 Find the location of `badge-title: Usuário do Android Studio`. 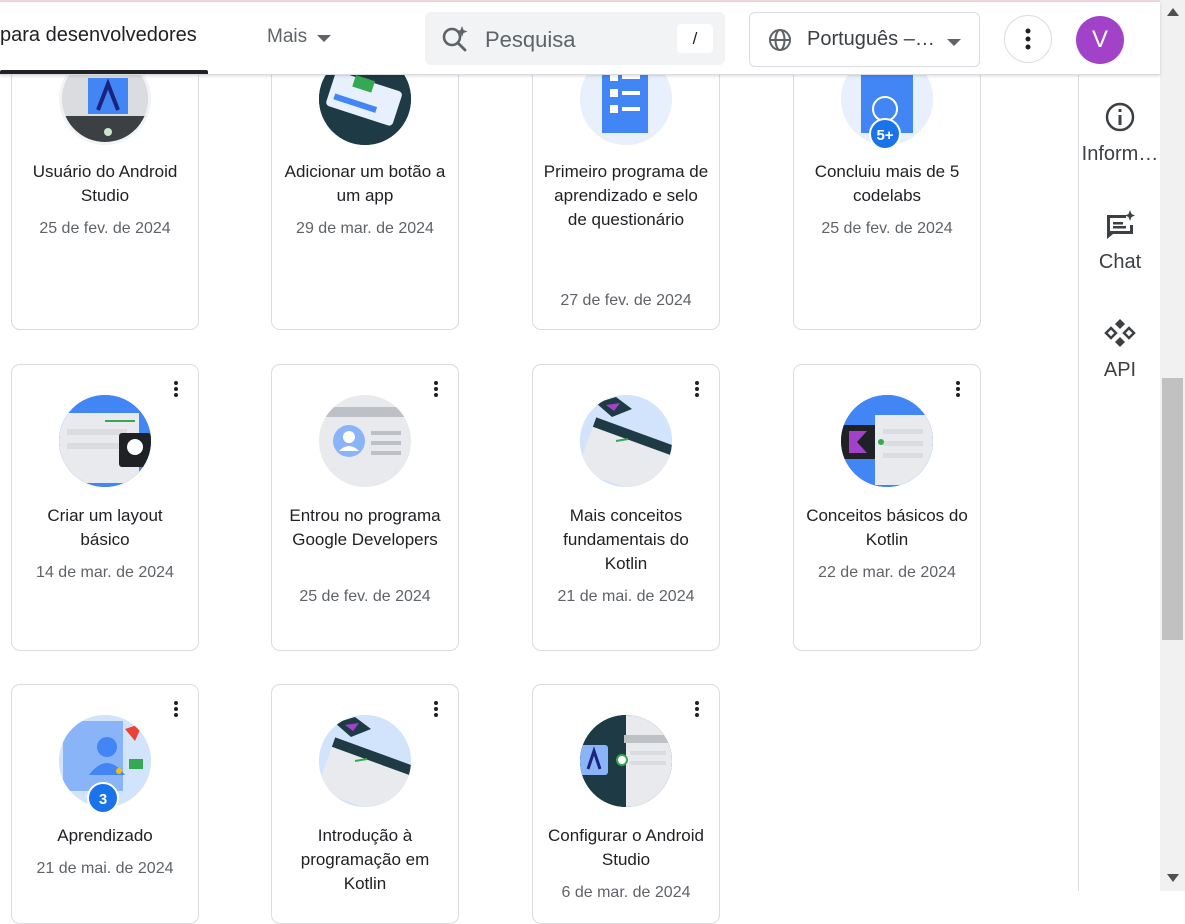

badge-title: Usuário do Android Studio is located at coordinates (105, 183).